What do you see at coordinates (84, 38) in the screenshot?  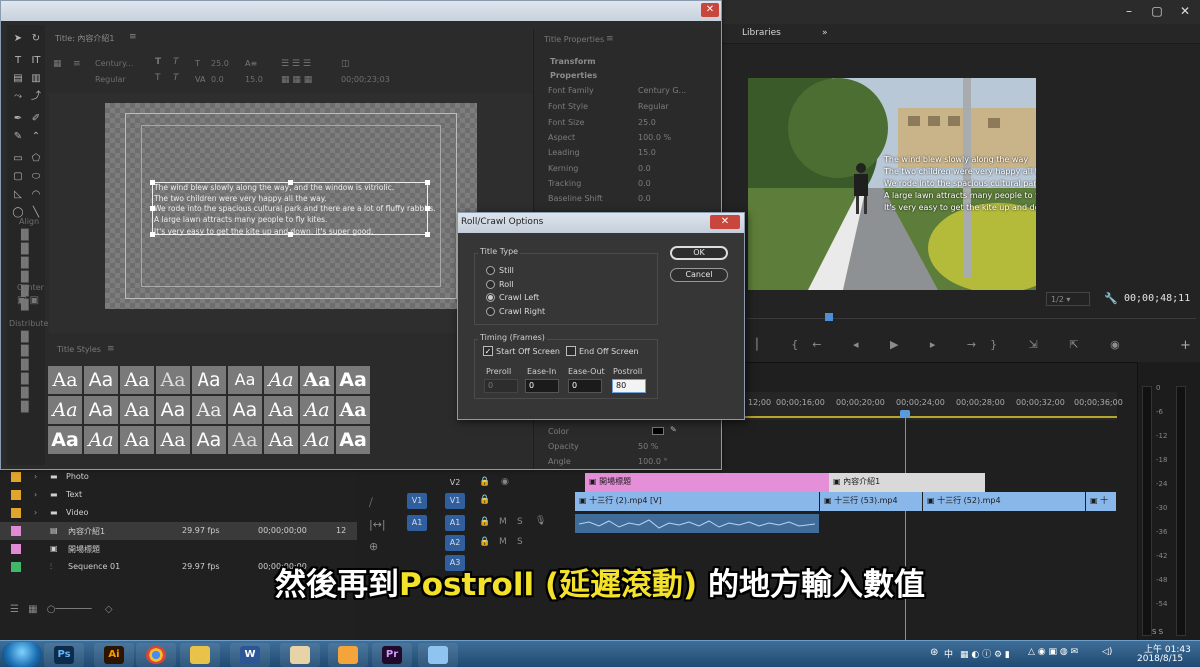 I see `title-tab: Title: 內容介紹1` at bounding box center [84, 38].